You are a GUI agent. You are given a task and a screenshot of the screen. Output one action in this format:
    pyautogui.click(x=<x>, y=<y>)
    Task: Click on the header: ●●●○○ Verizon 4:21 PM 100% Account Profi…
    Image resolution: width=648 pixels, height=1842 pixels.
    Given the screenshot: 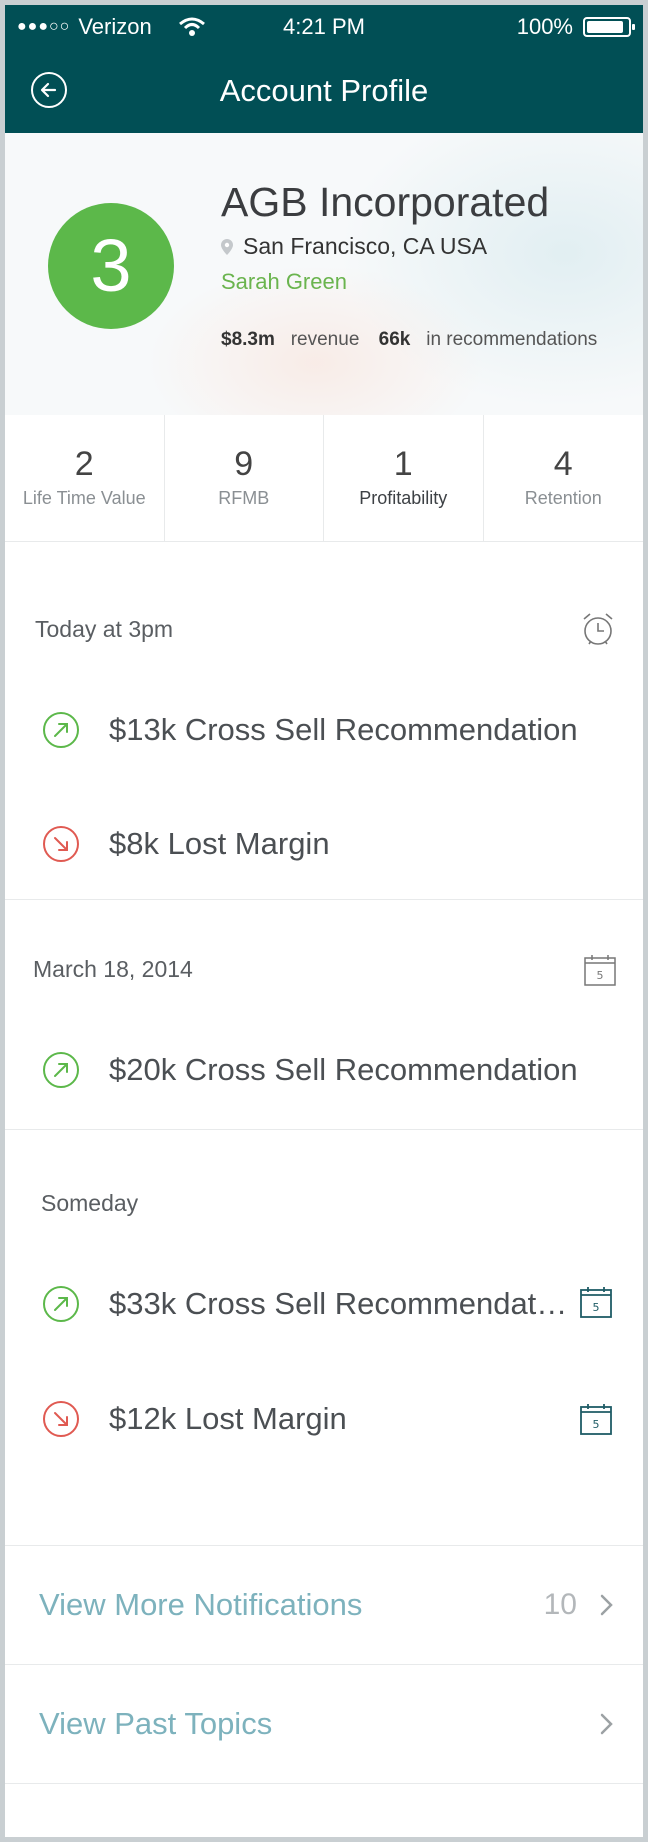 What is the action you would take?
    pyautogui.click(x=324, y=69)
    